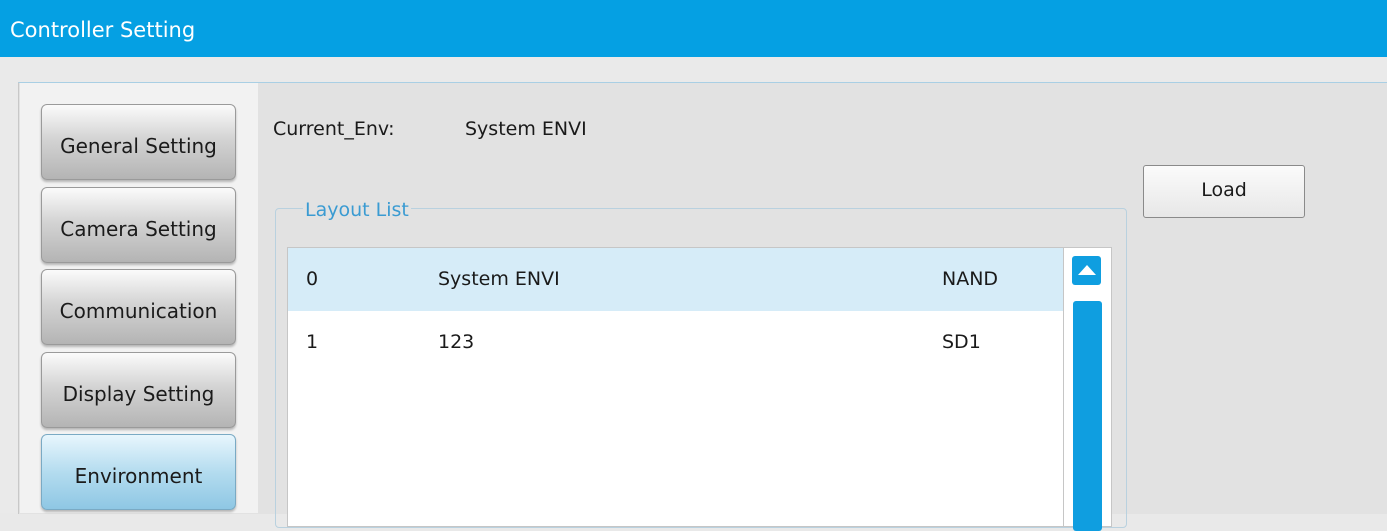  I want to click on row-name: 123, so click(456, 342).